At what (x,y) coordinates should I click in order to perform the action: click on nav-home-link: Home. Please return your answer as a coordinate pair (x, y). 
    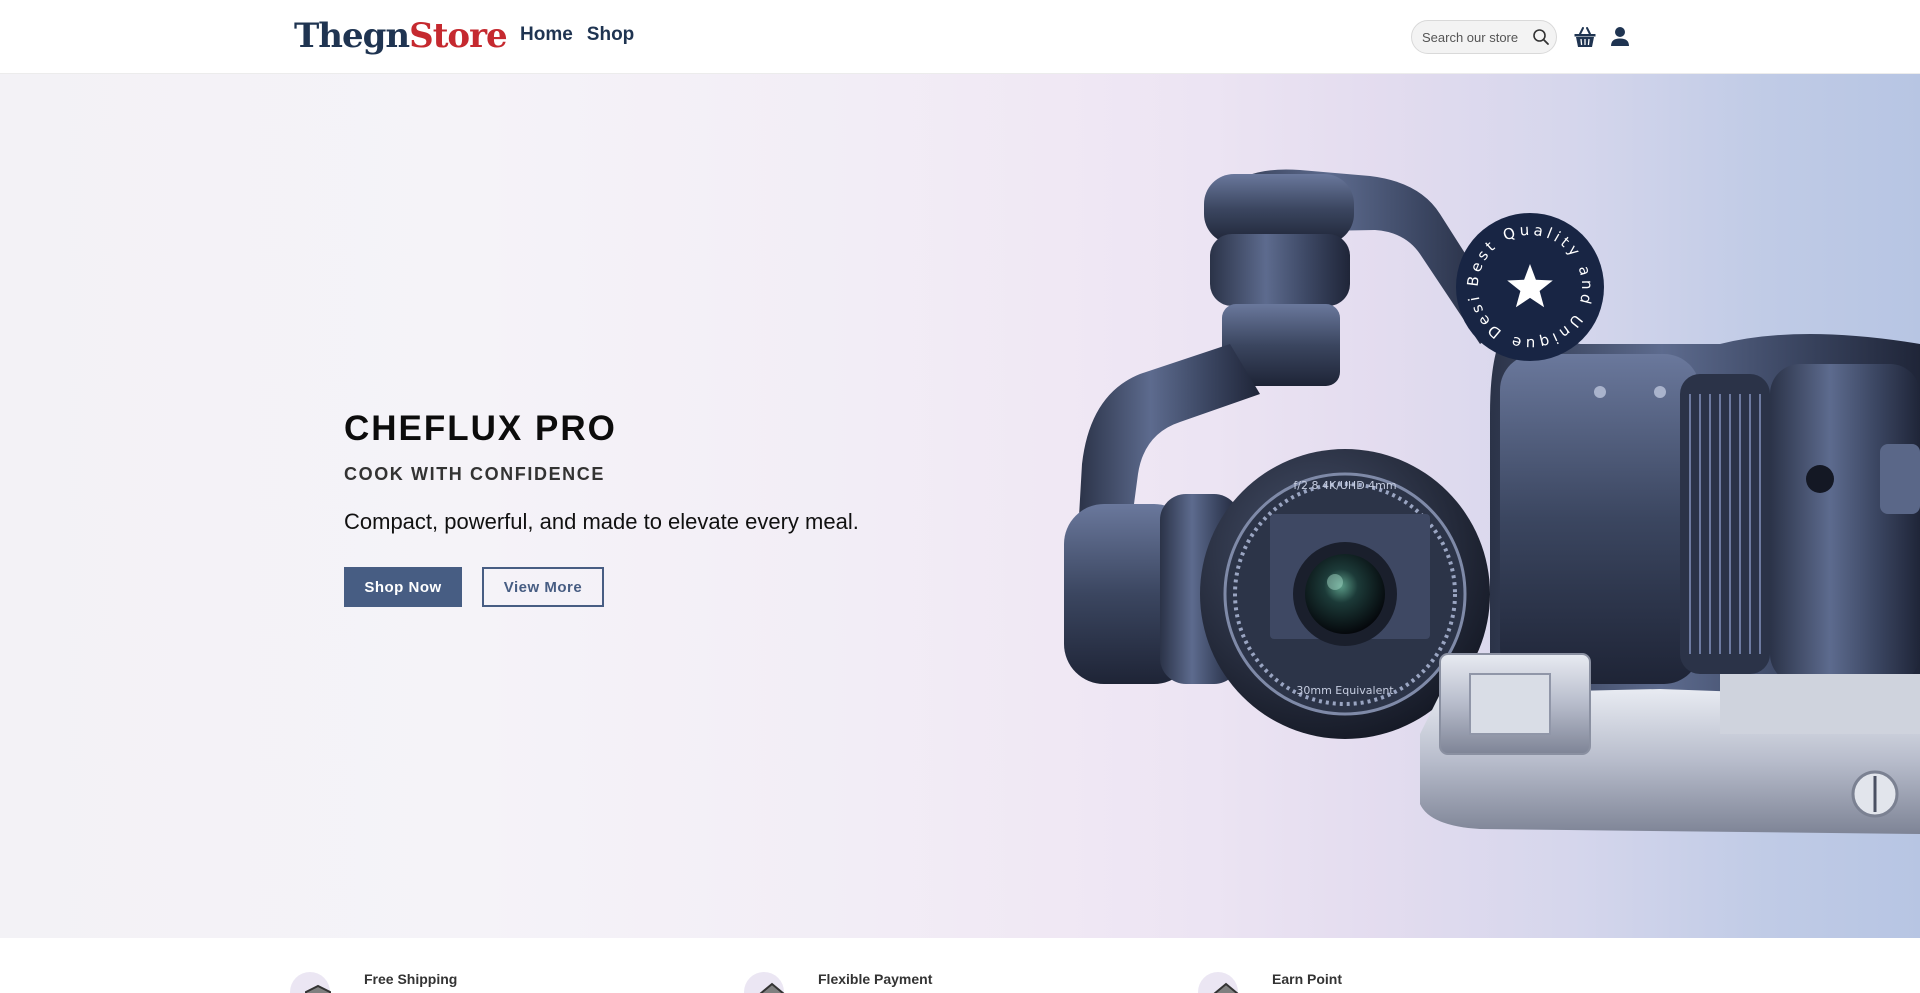
    Looking at the image, I should click on (546, 35).